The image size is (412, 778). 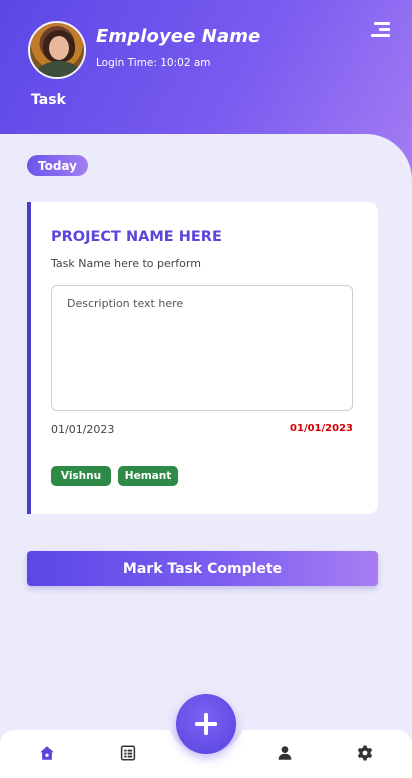 I want to click on description-placeholder: Description text here, so click(x=125, y=303).